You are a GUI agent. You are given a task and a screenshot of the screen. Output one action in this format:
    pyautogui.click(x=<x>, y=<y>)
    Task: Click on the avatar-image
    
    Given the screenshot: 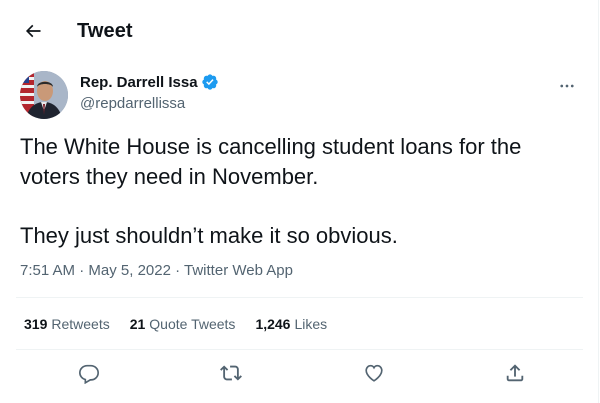 What is the action you would take?
    pyautogui.click(x=44, y=95)
    